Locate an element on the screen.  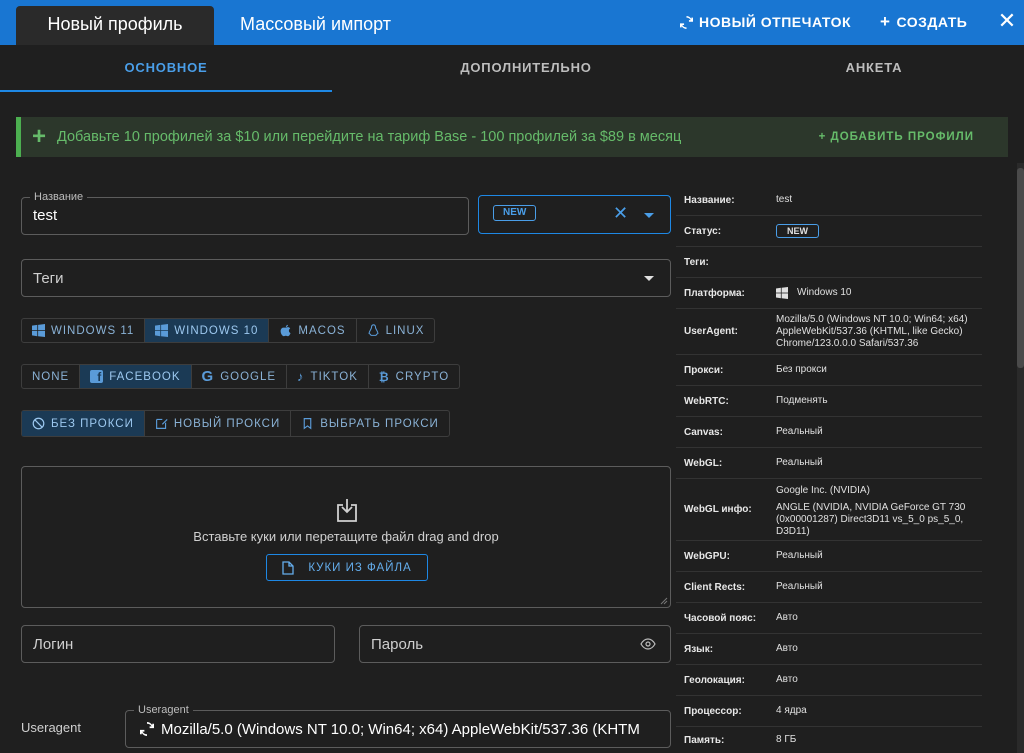
os-linux-label: LINUX is located at coordinates (405, 330).